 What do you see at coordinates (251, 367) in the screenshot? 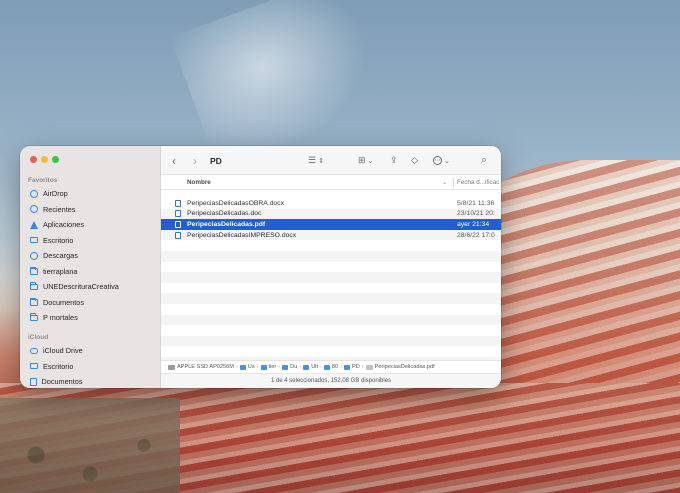
I see `path-segment-label: Us` at bounding box center [251, 367].